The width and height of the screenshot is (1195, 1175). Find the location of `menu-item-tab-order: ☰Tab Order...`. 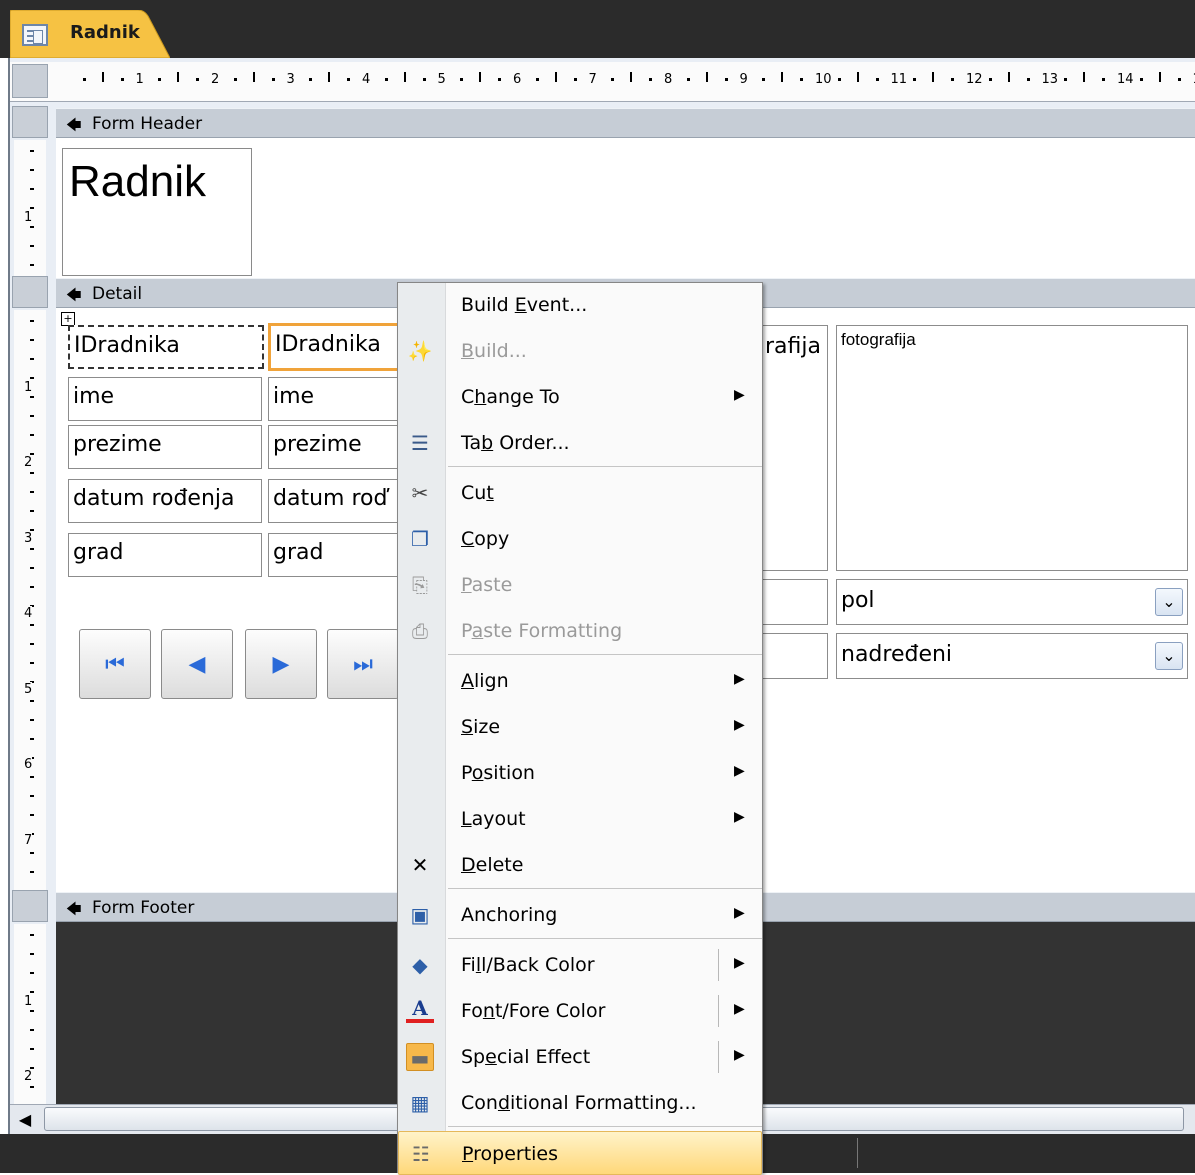

menu-item-tab-order: ☰Tab Order... is located at coordinates (580, 443).